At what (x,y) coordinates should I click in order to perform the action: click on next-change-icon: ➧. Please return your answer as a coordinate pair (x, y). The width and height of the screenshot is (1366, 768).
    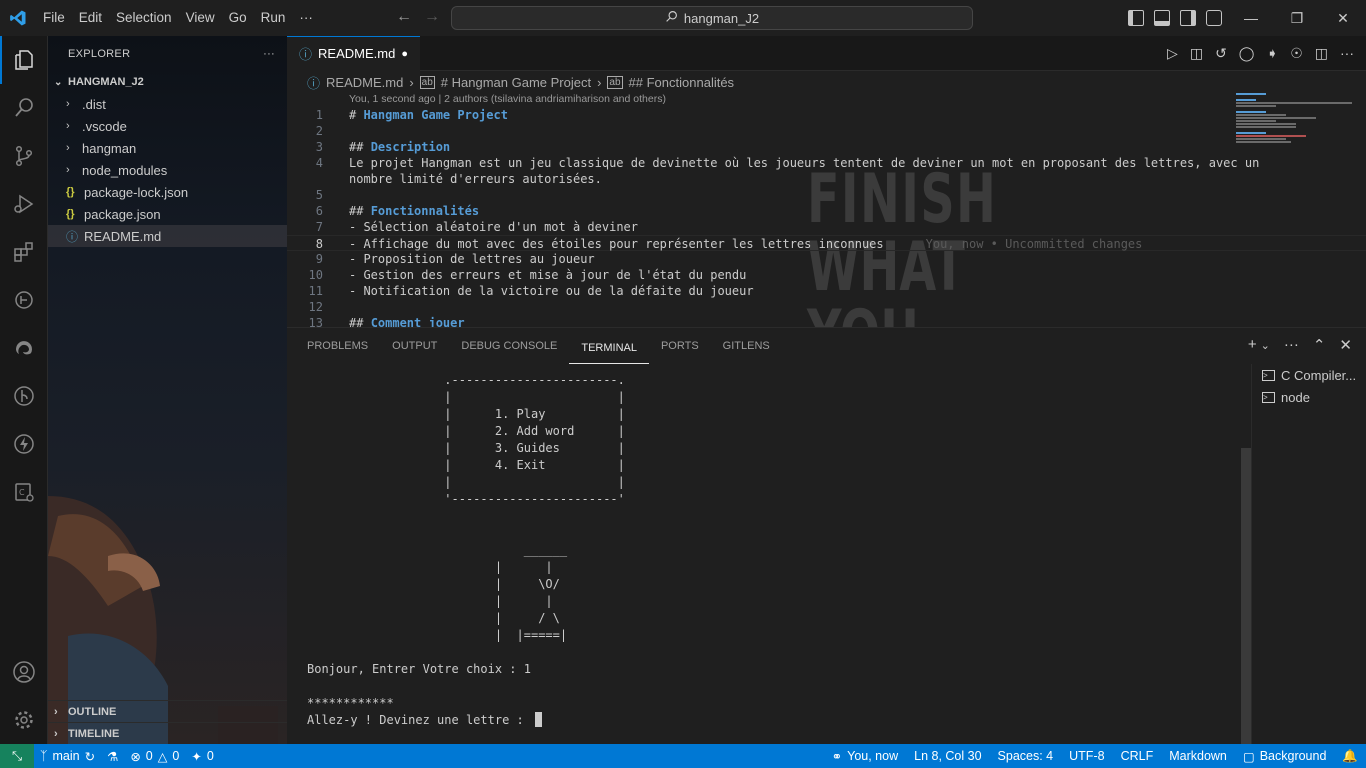
    Looking at the image, I should click on (1272, 53).